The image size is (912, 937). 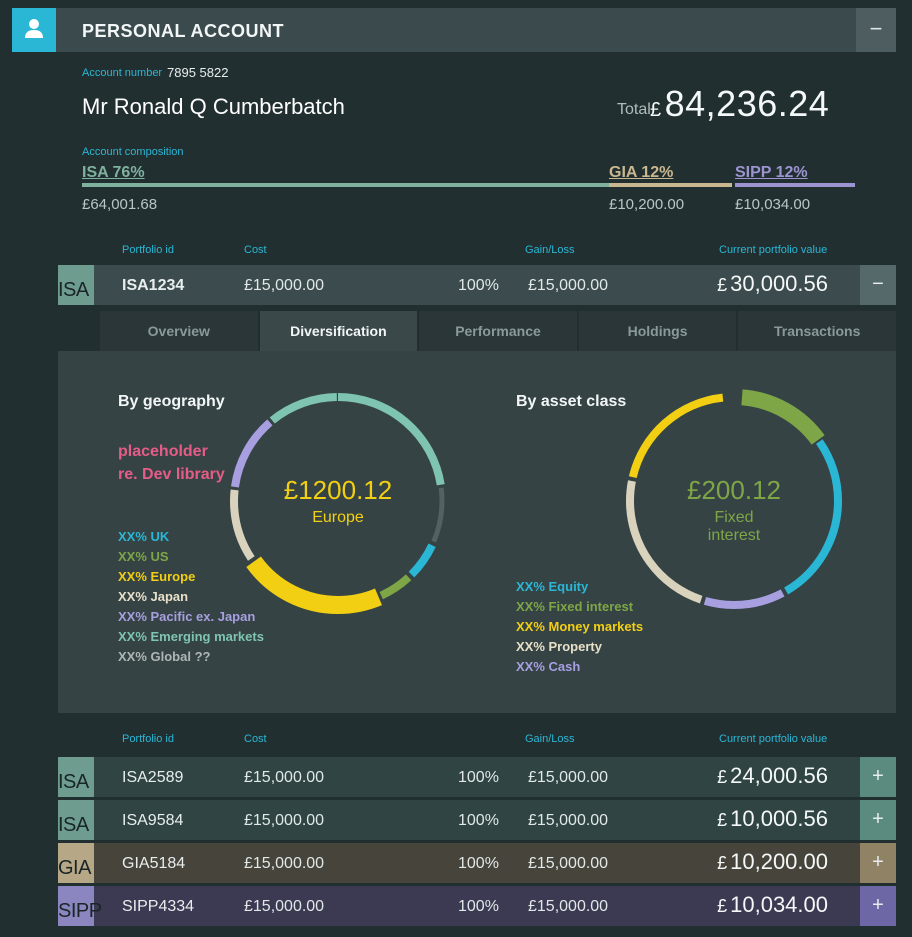 I want to click on portfolio-value: £10,200.00, so click(x=772, y=861).